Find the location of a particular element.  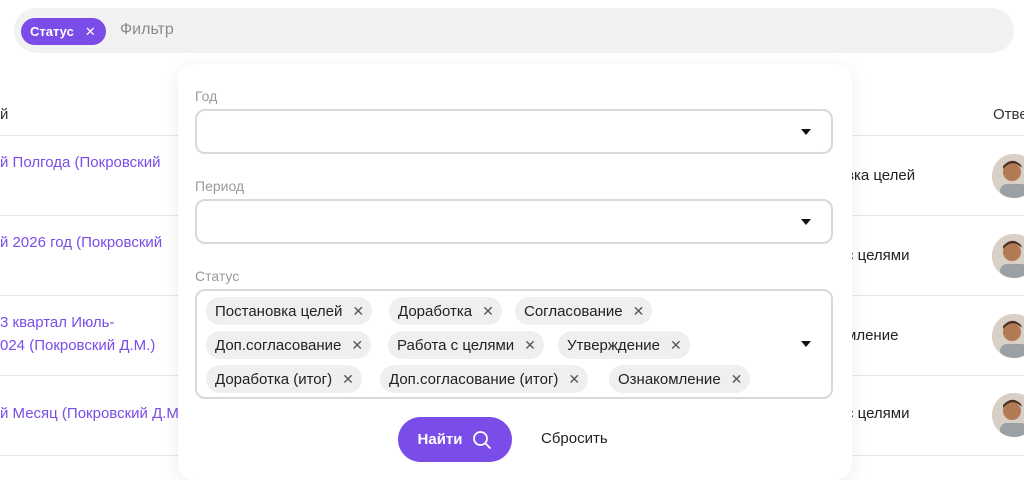

status-chip: Доп.согласование ✕ is located at coordinates (289, 345).